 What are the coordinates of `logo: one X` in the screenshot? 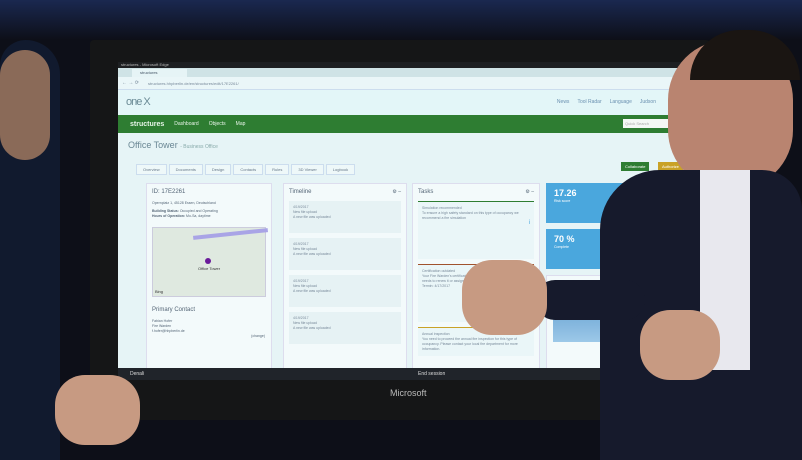 It's located at (138, 102).